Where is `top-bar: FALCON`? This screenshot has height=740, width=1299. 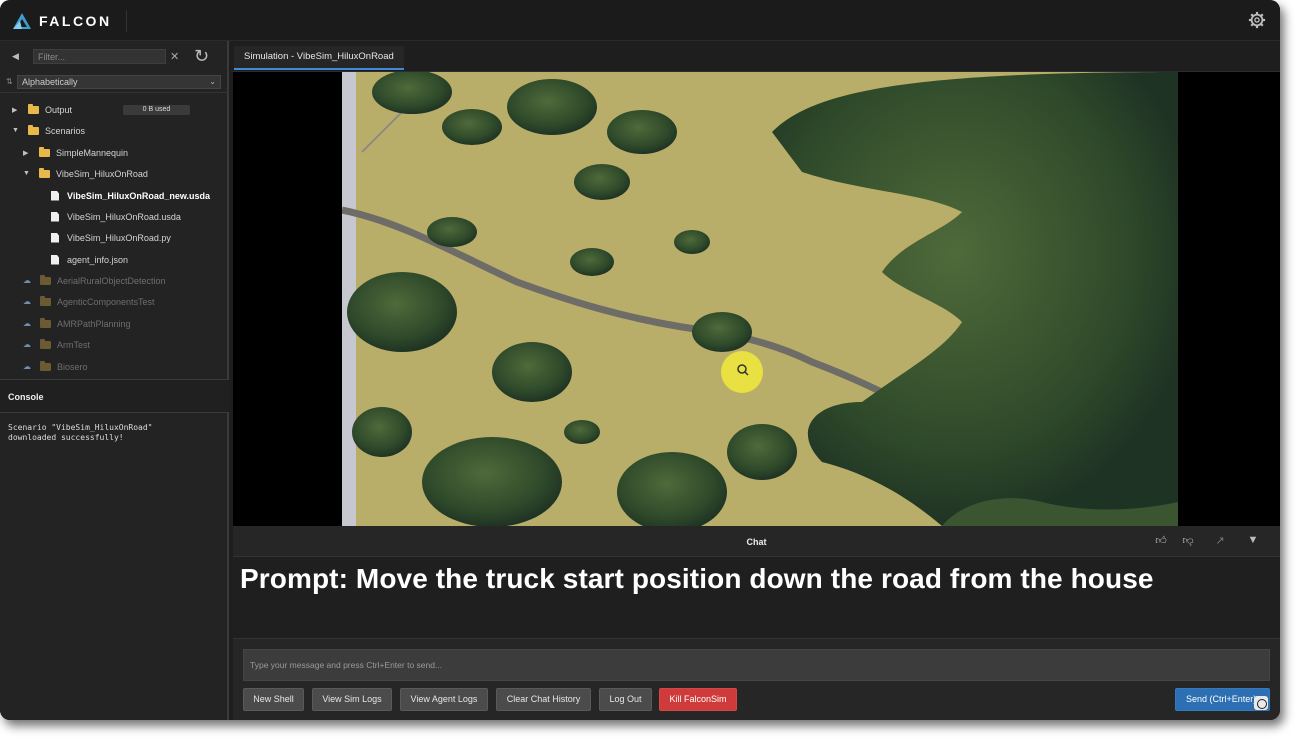 top-bar: FALCON is located at coordinates (640, 20).